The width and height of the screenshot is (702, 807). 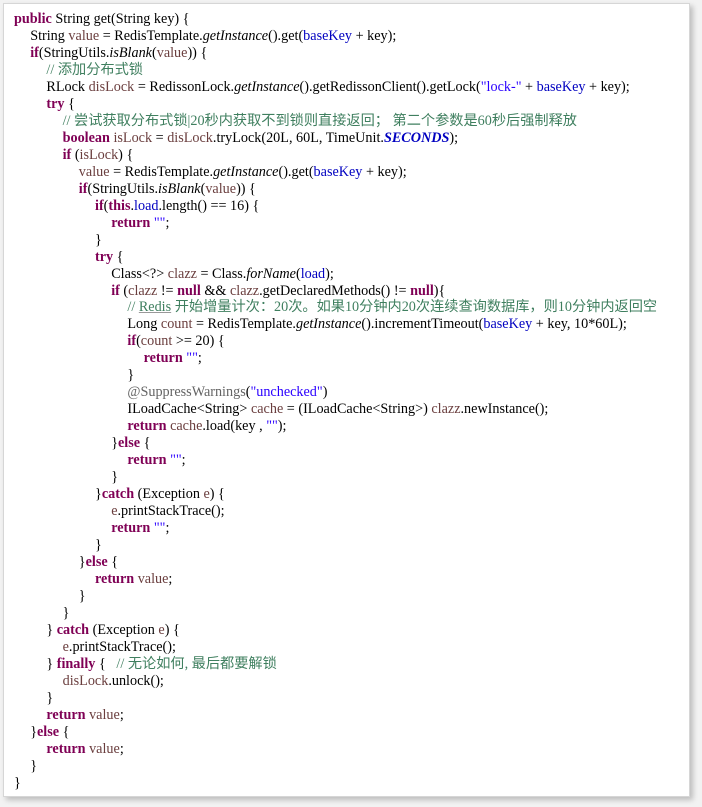 I want to click on code-token: = RedisTemplate., so click(x=244, y=324).